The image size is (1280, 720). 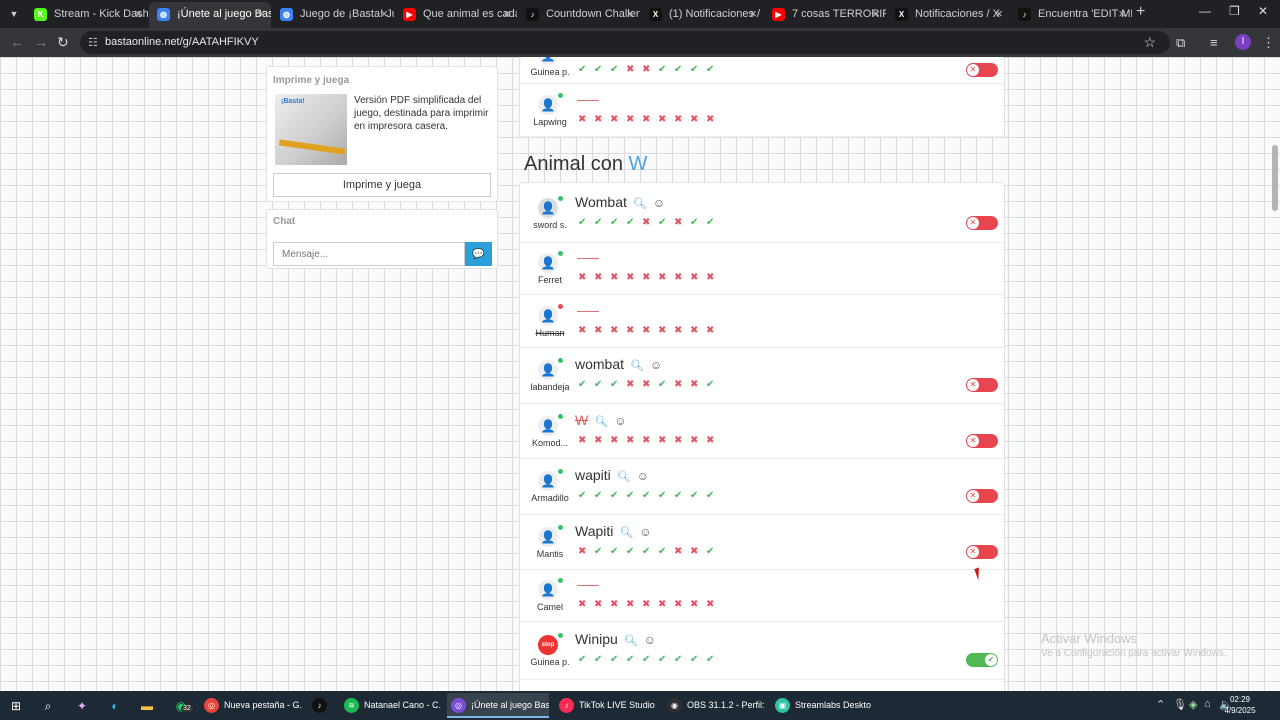 What do you see at coordinates (456, 15) in the screenshot?
I see `browser-tab: ▶Que animal es cada...×` at bounding box center [456, 15].